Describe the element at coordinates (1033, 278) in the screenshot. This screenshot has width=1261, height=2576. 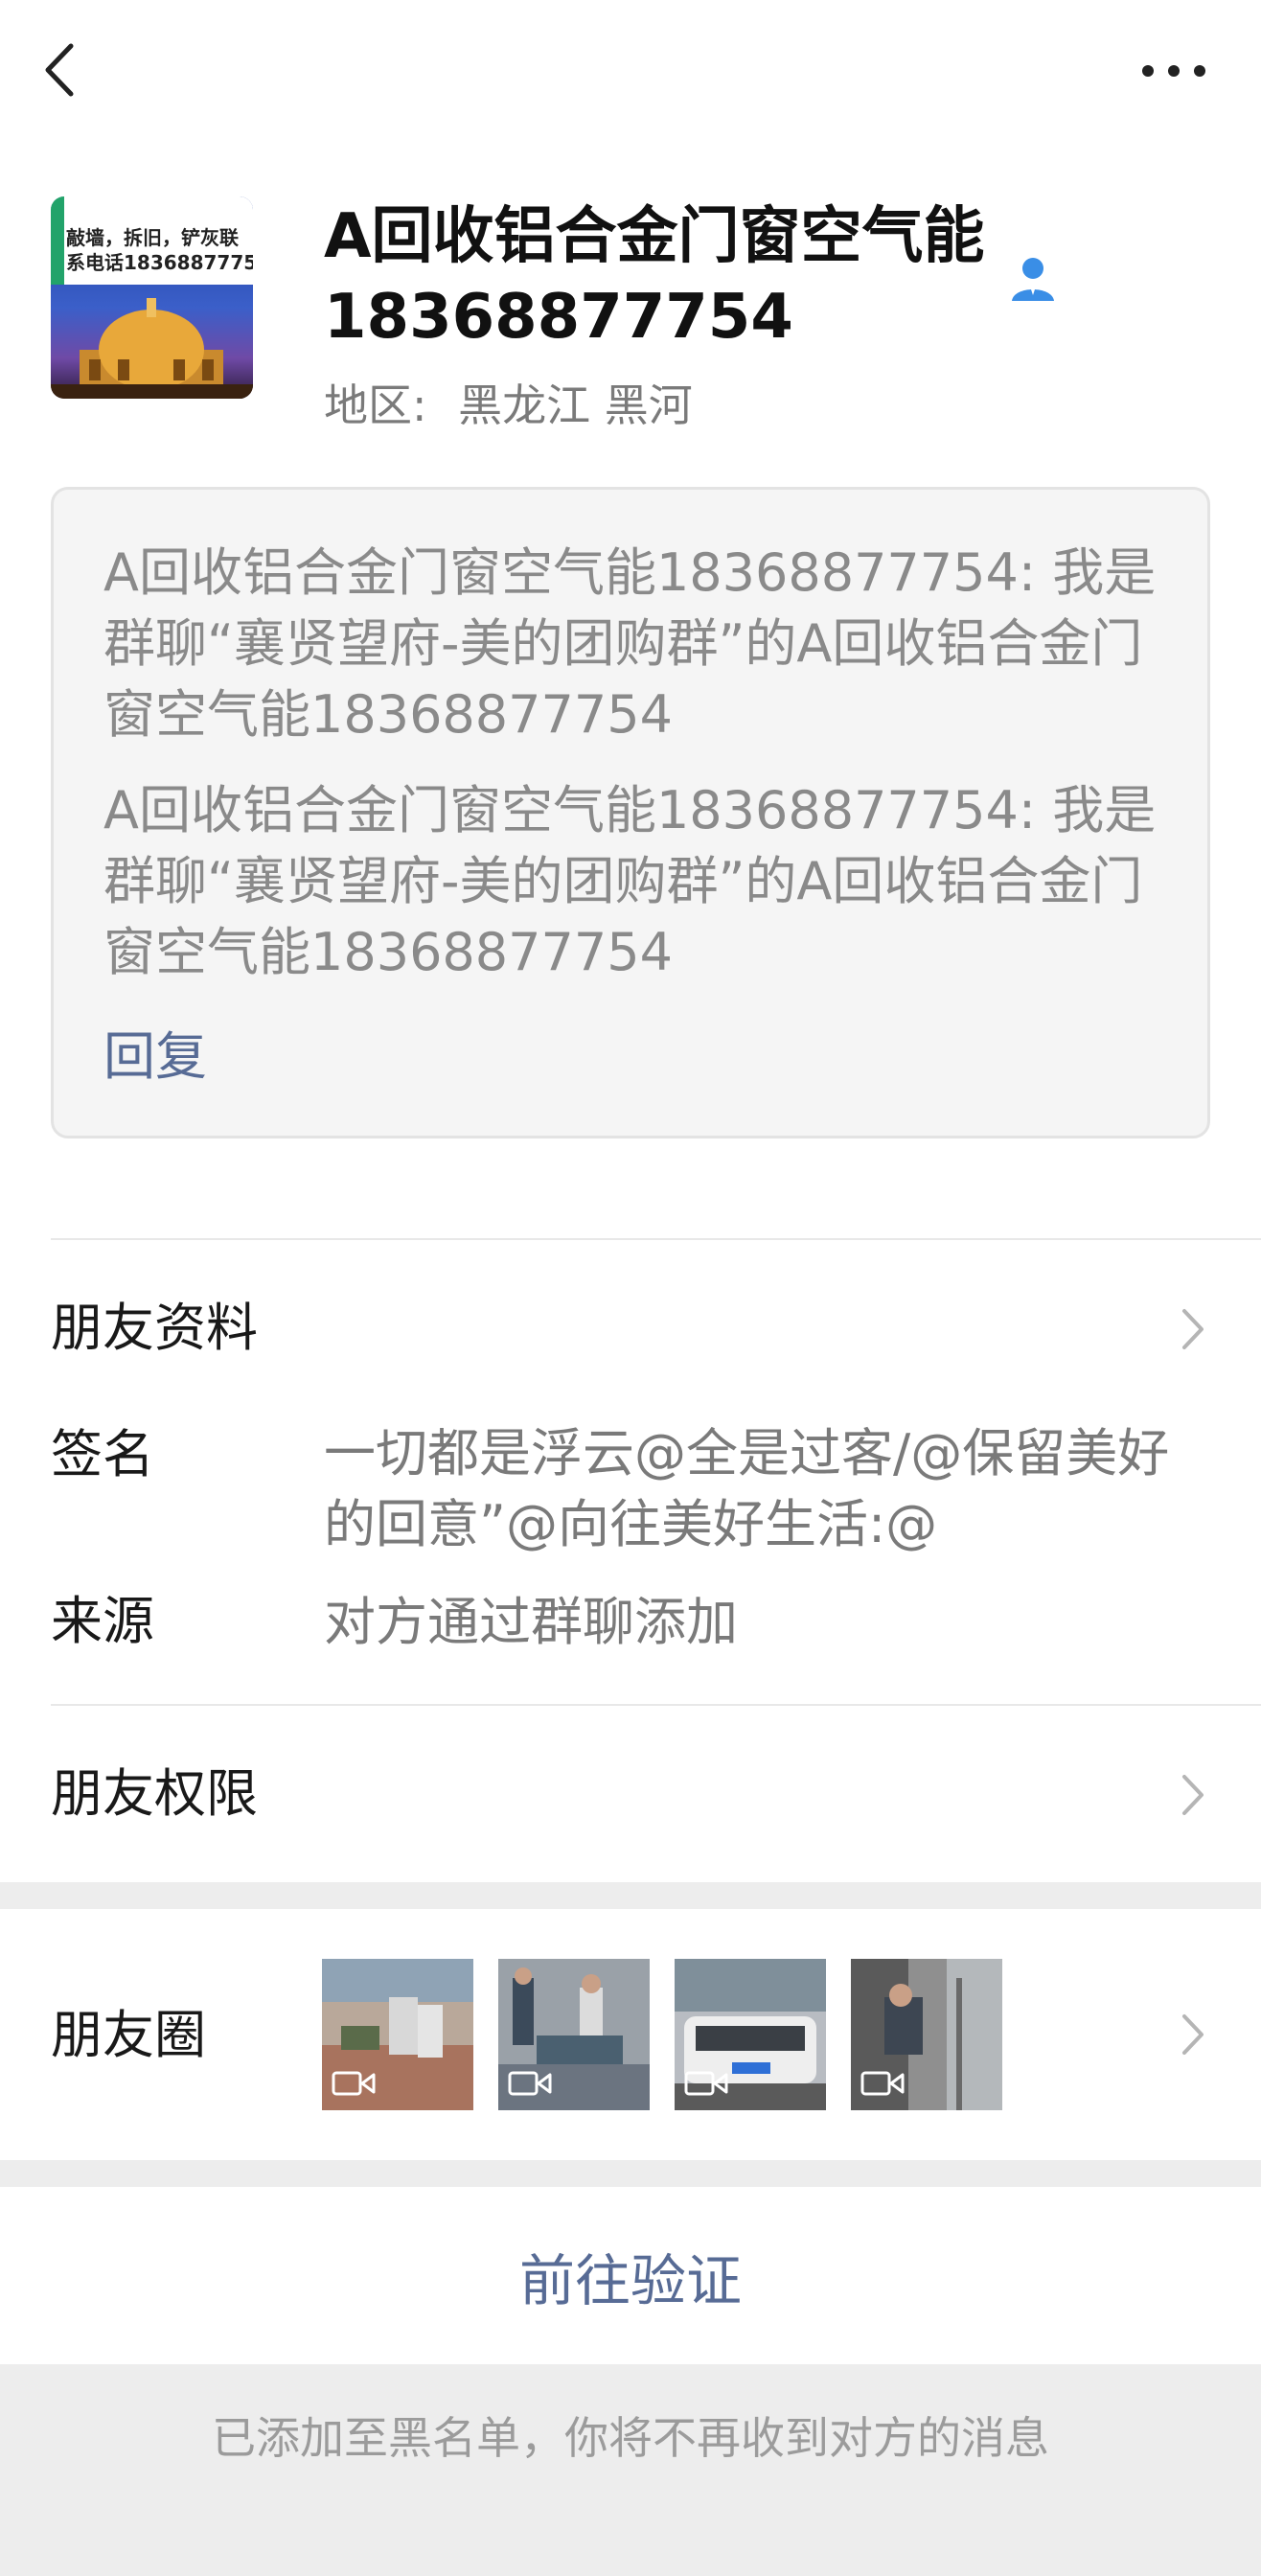
I see `user-verified-icon` at that location.